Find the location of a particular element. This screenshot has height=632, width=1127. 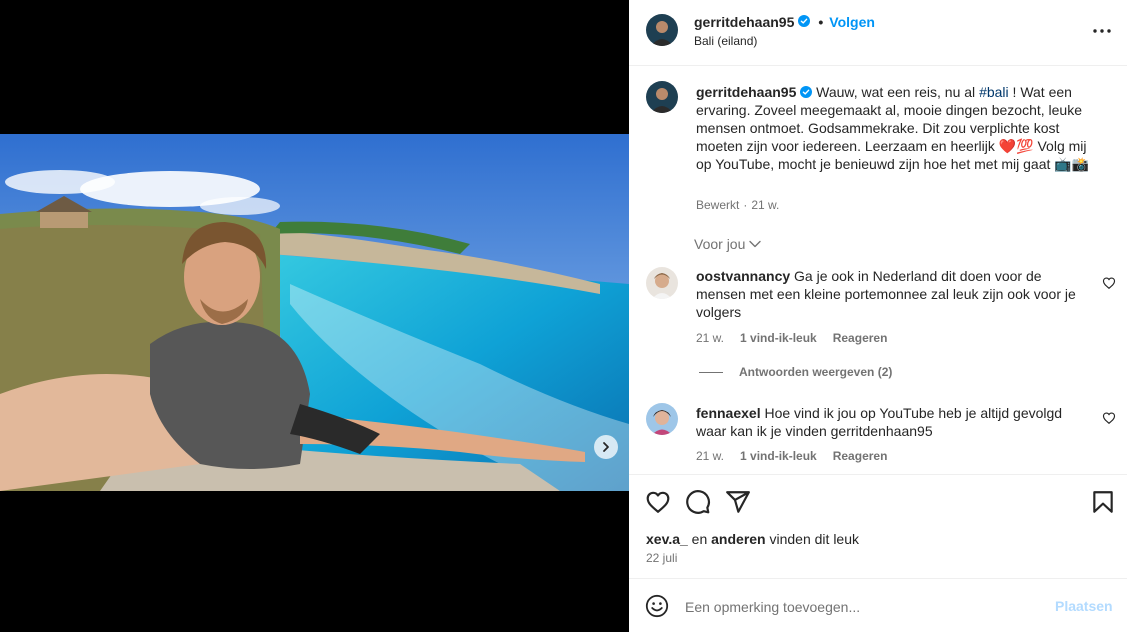

caption-meta: Bewerkt · 21 w. is located at coordinates (737, 205).